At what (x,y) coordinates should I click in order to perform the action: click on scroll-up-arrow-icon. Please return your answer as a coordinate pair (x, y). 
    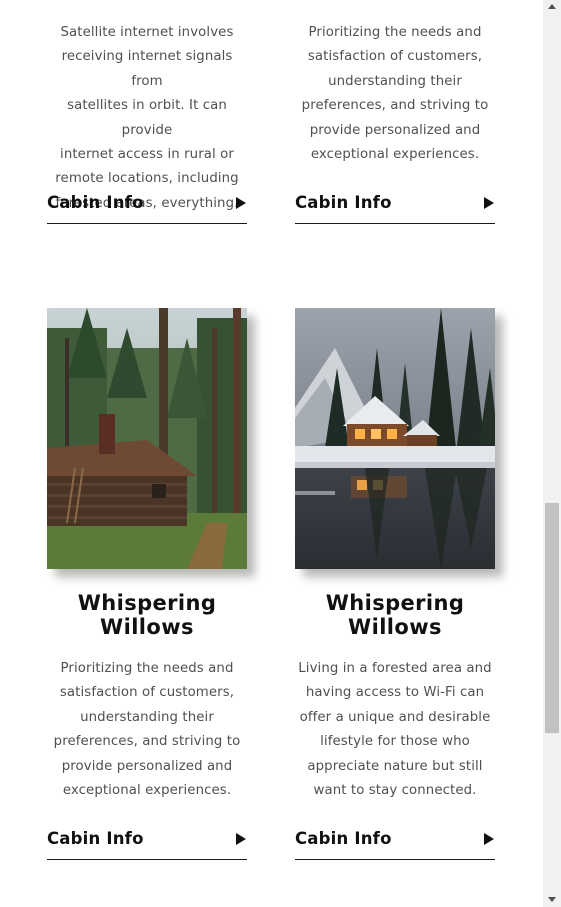
    Looking at the image, I should click on (552, 6).